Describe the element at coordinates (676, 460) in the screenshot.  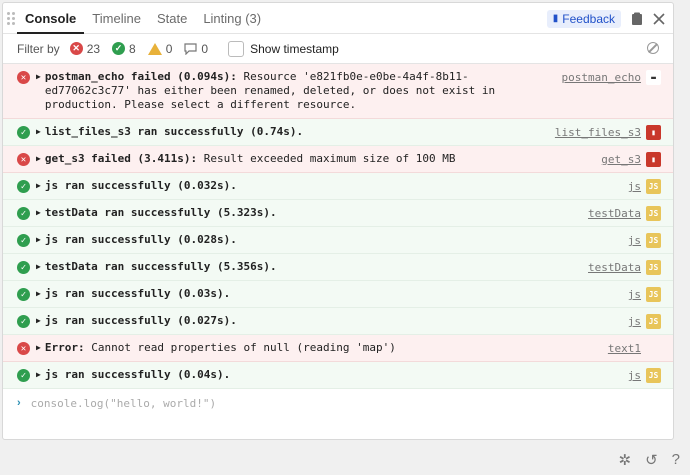
I see `help-icon: ?` at that location.